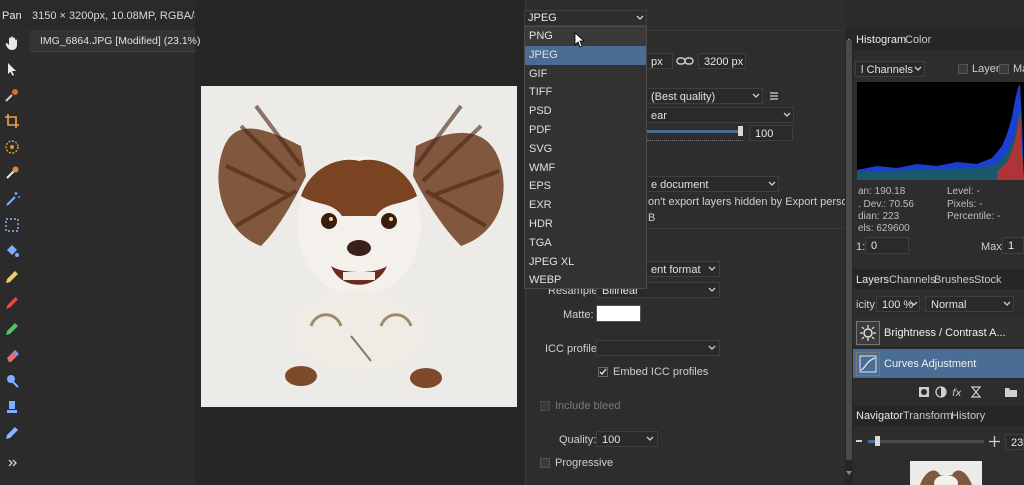 Image resolution: width=1024 pixels, height=485 pixels. What do you see at coordinates (545, 406) in the screenshot?
I see `include-bleed-checkbox` at bounding box center [545, 406].